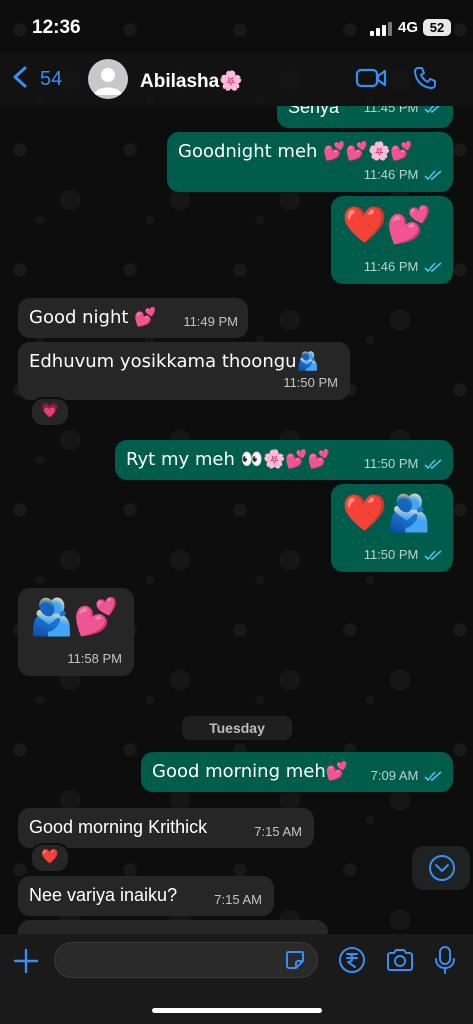  Describe the element at coordinates (56, 27) in the screenshot. I see `status-time: 12:36` at that location.